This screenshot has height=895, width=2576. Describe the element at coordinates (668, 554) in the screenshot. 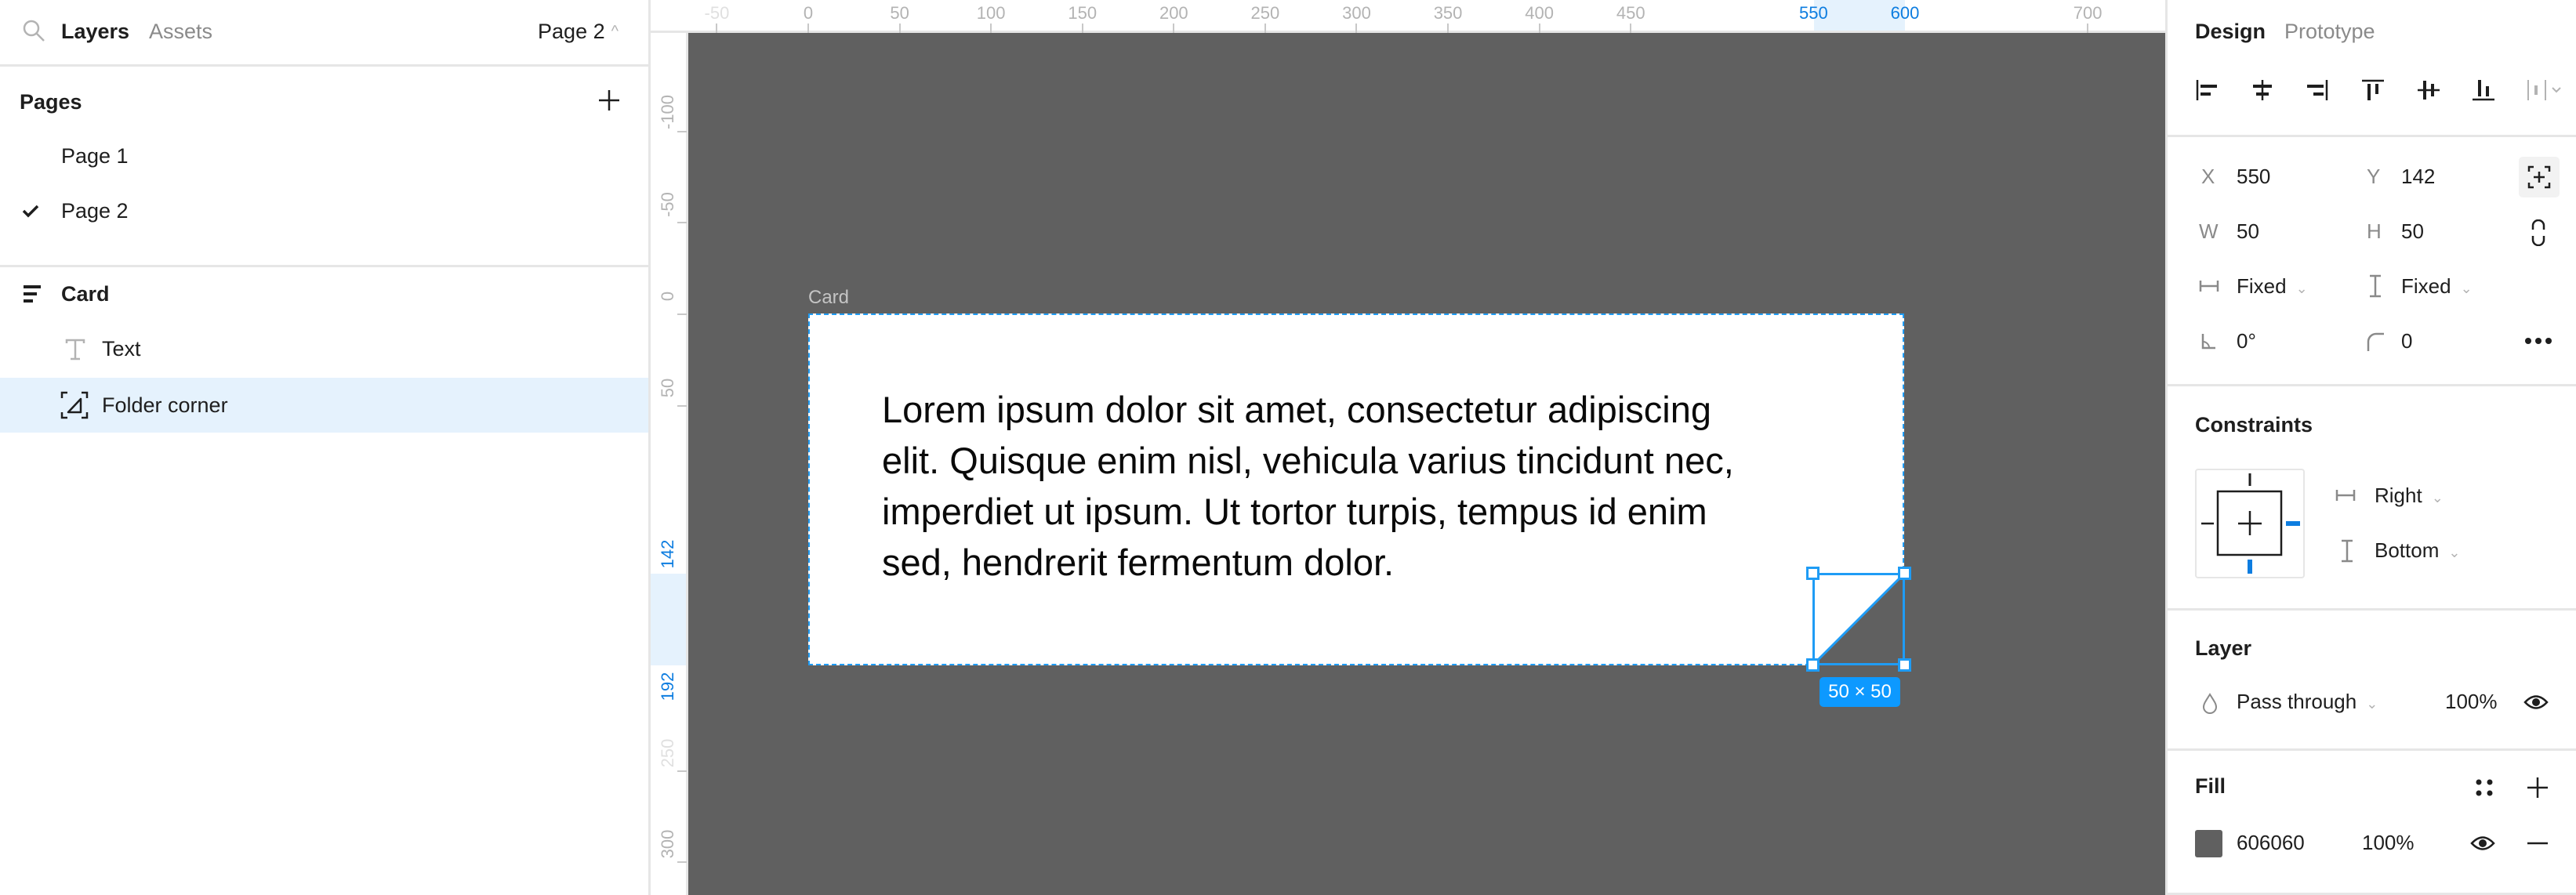

I see `ruler-left-label: 142` at that location.